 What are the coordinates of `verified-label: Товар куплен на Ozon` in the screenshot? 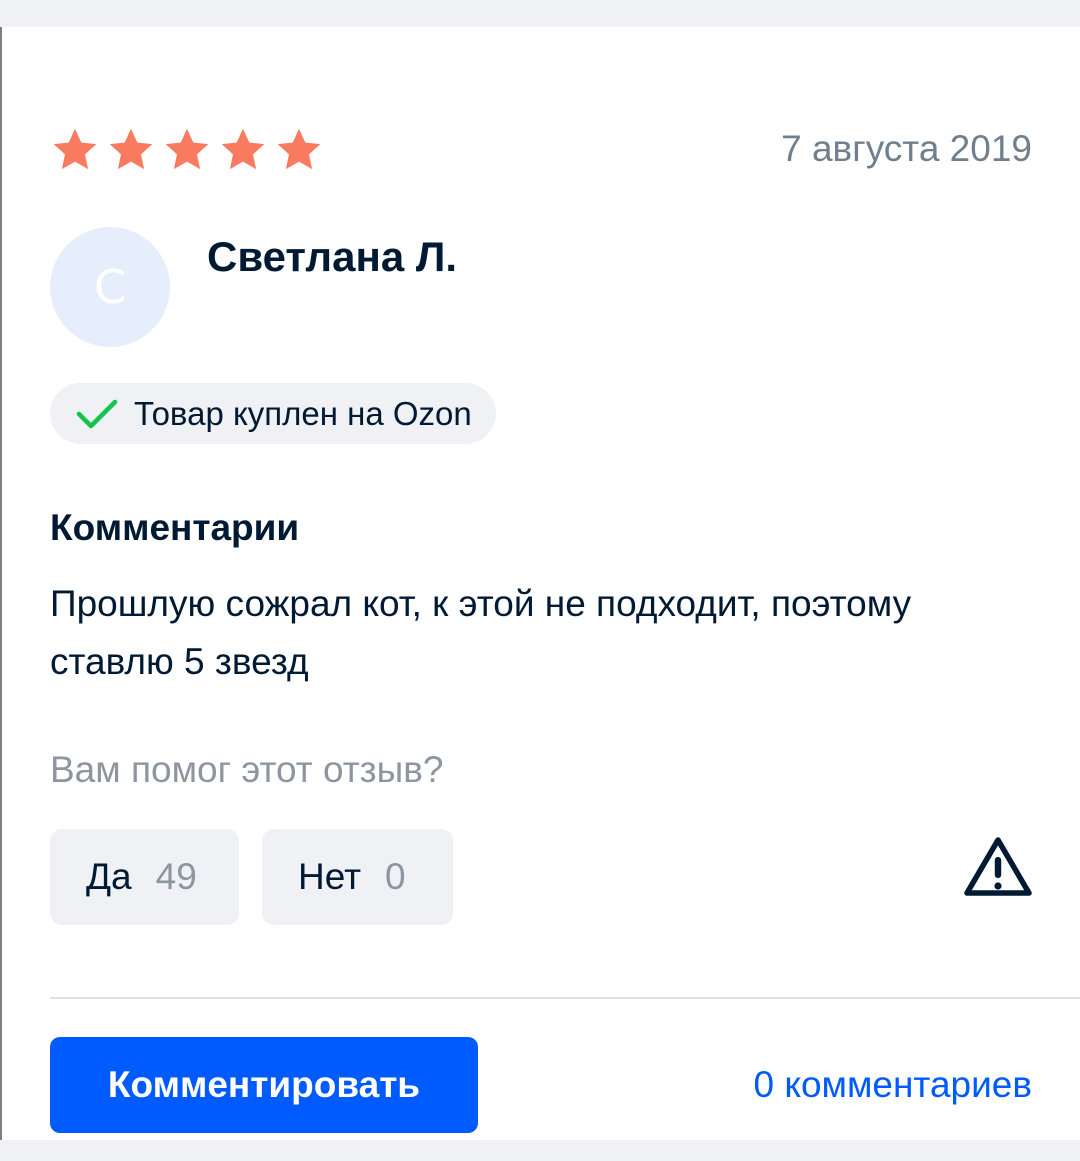 It's located at (303, 413).